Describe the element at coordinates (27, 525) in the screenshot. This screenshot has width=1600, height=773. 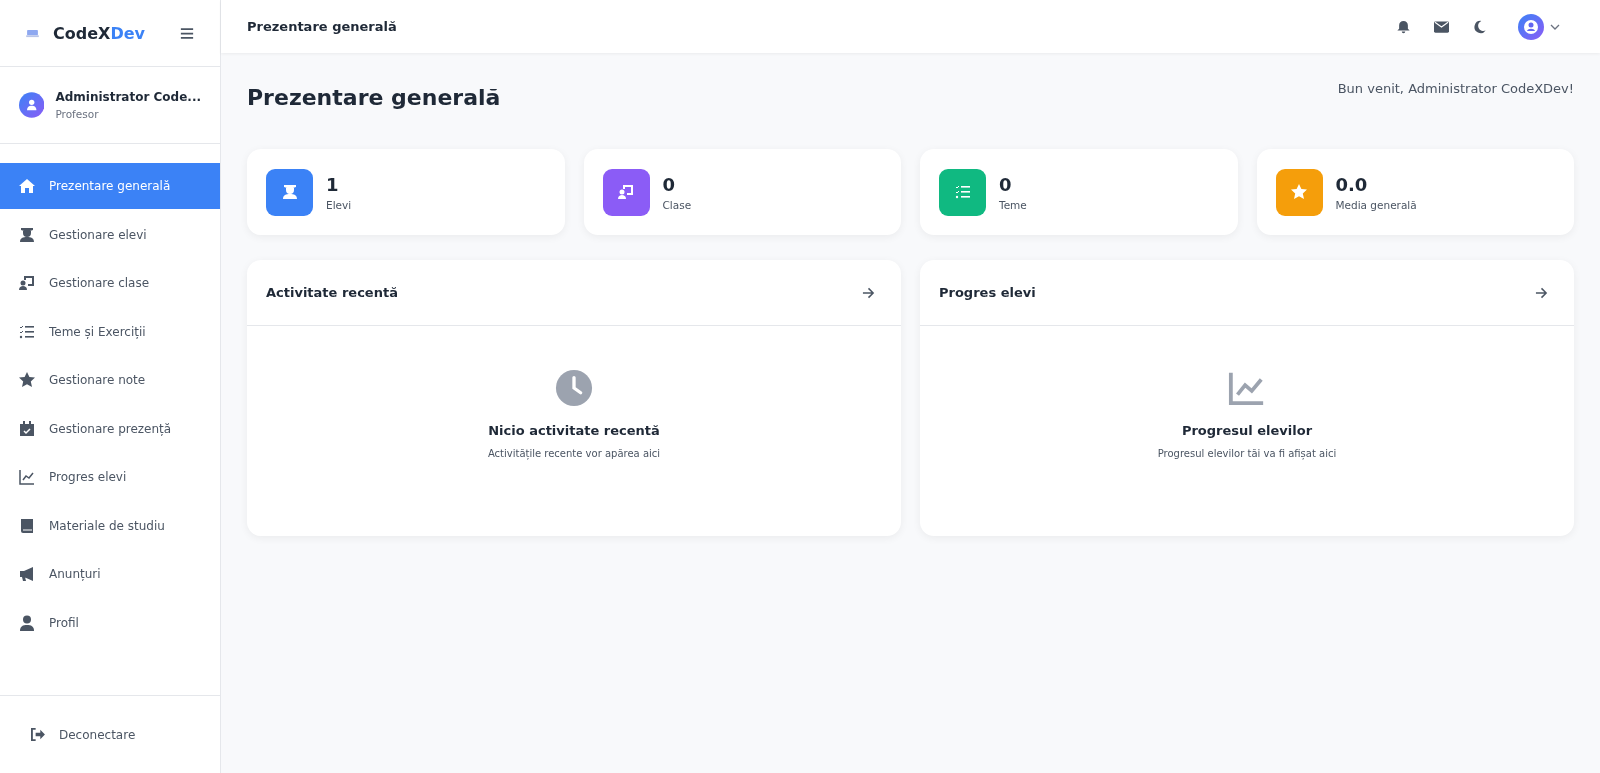
I see `book-icon` at that location.